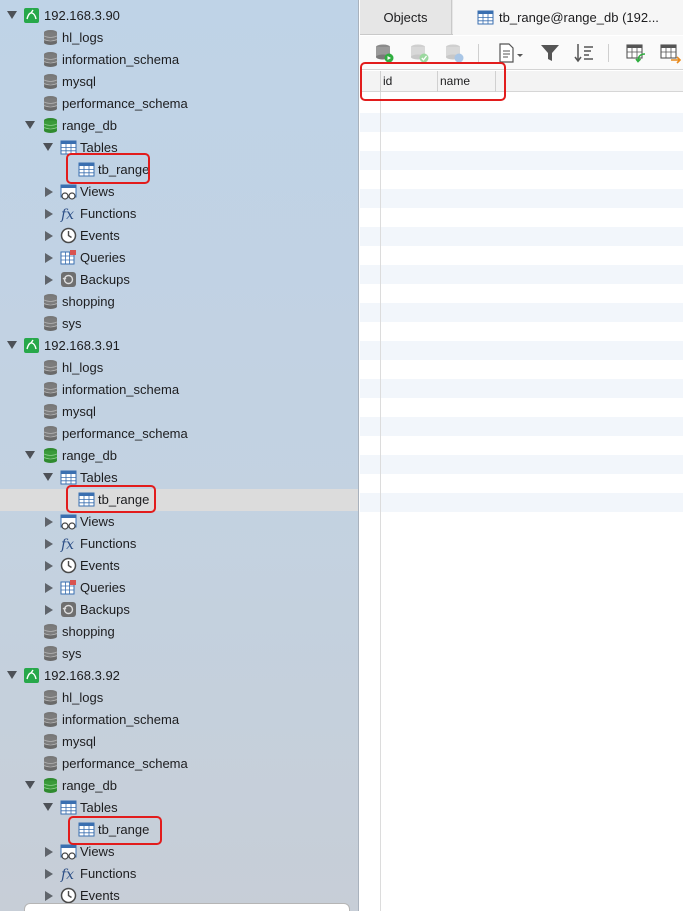  What do you see at coordinates (179, 16) in the screenshot?
I see `connection-row: 192.168.3.90` at bounding box center [179, 16].